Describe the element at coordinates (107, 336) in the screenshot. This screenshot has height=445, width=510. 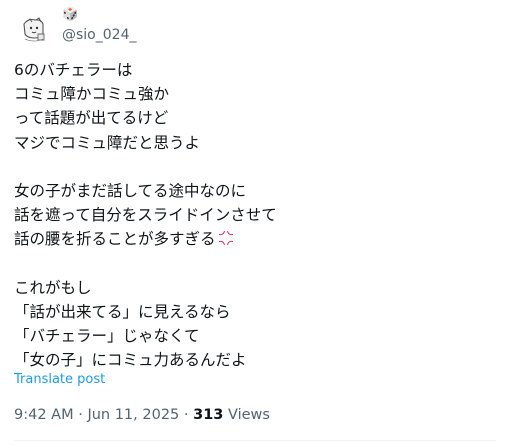
I see `tweet-line: 「バチェラー」じゃなくて` at that location.